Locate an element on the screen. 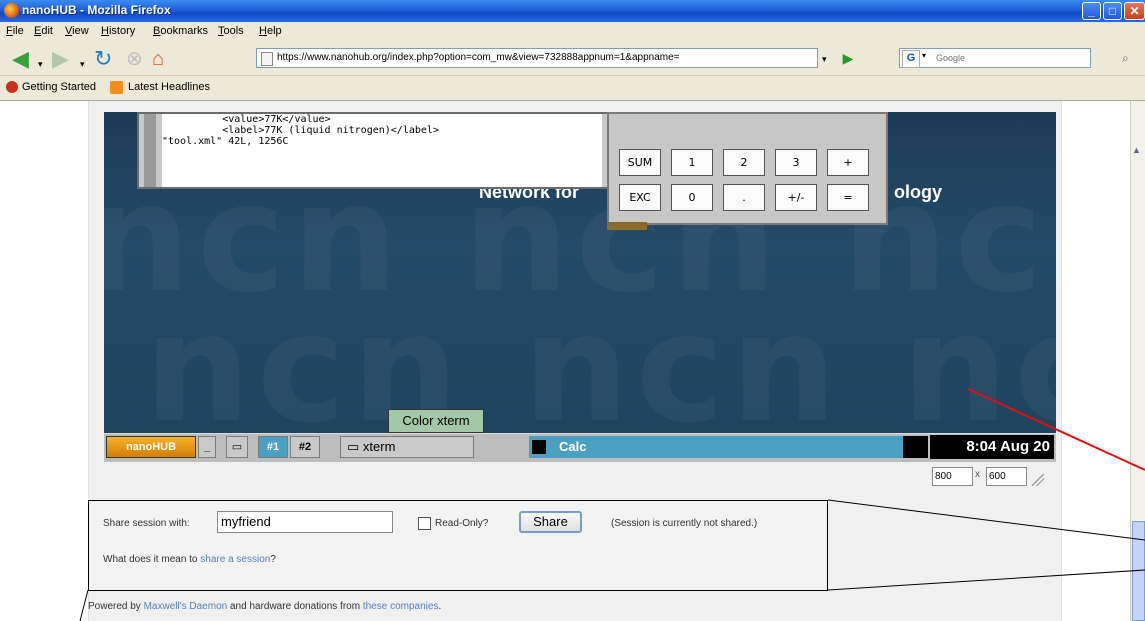 This screenshot has height=621, width=1145. maxwells-daemon-link: Maxwell's Daemon is located at coordinates (186, 606).